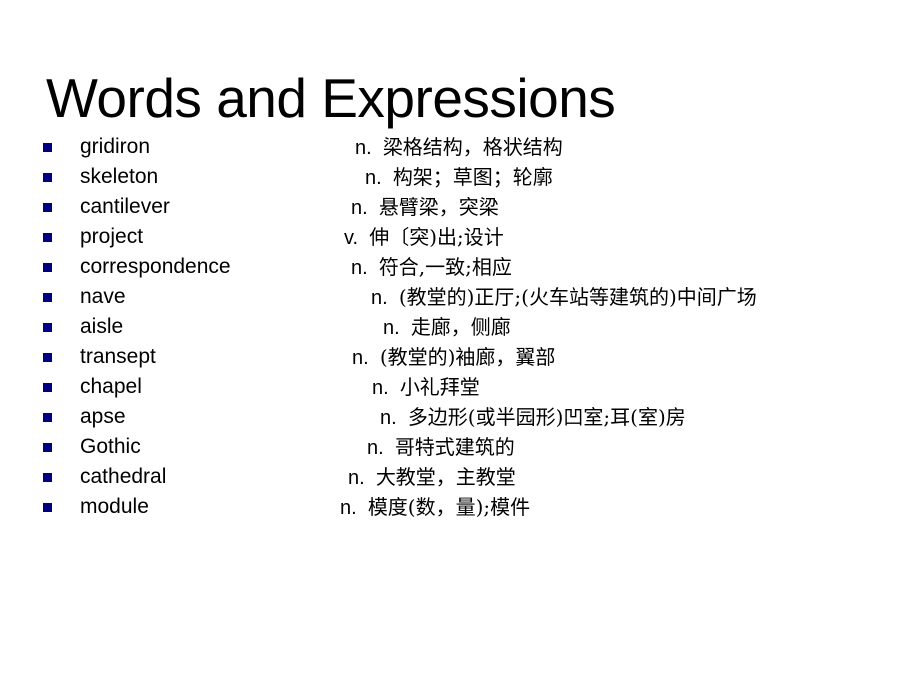  I want to click on chinese-gloss: 伸〔突)出;设计, so click(436, 237).